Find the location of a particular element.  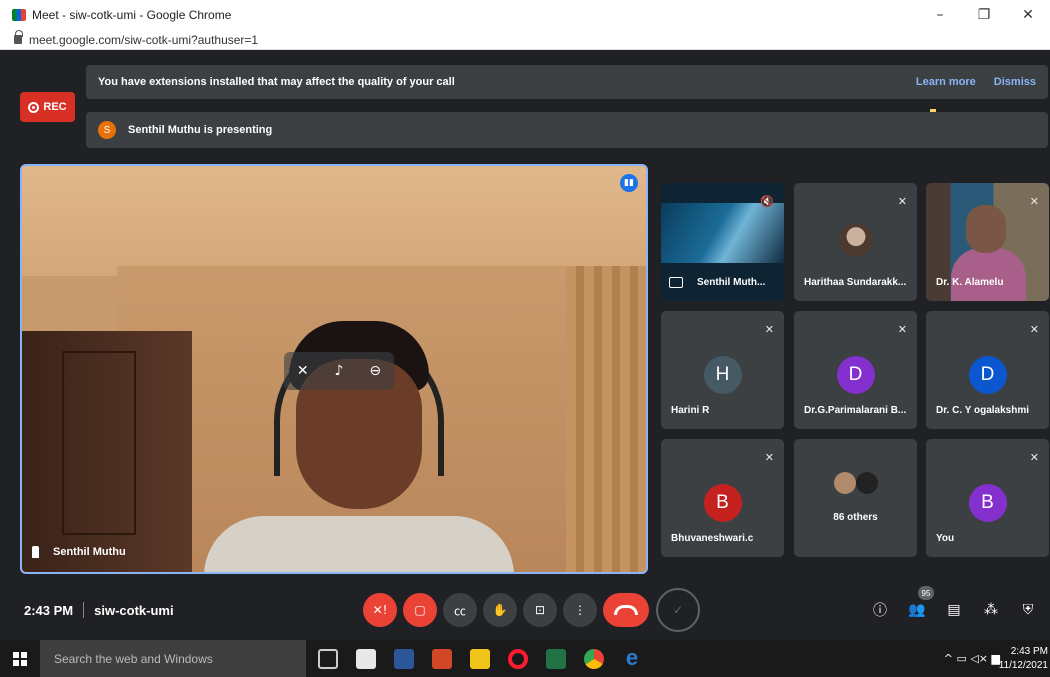

store-icon is located at coordinates (366, 659).